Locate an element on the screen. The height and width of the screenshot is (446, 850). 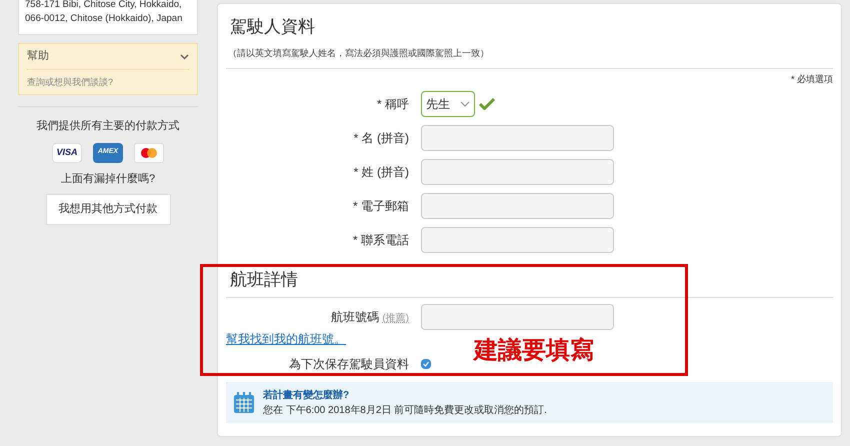
help-title: 幫助 is located at coordinates (38, 56).